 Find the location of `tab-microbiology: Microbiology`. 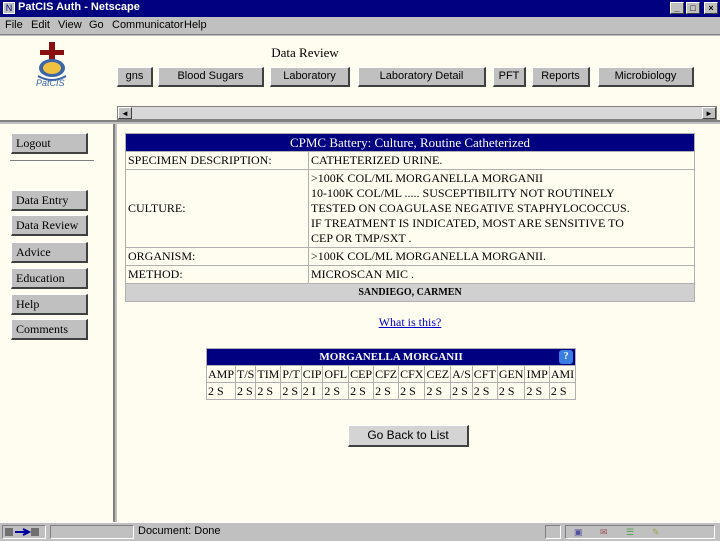

tab-microbiology: Microbiology is located at coordinates (646, 77).